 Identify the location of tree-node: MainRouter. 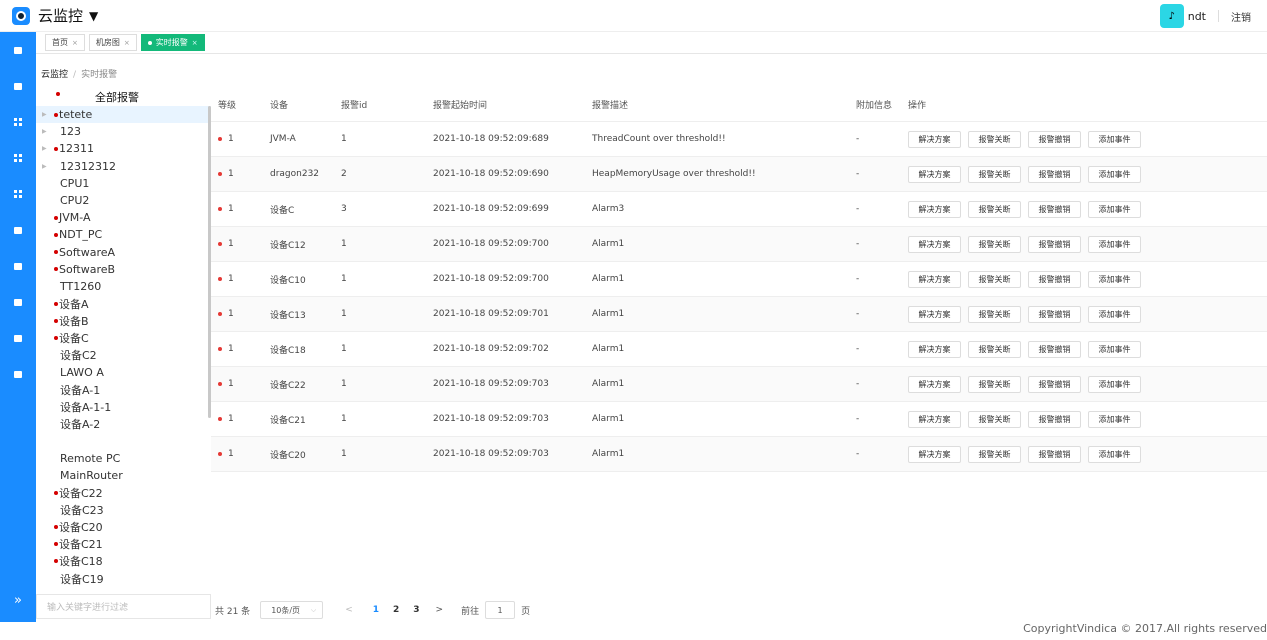
(123, 475).